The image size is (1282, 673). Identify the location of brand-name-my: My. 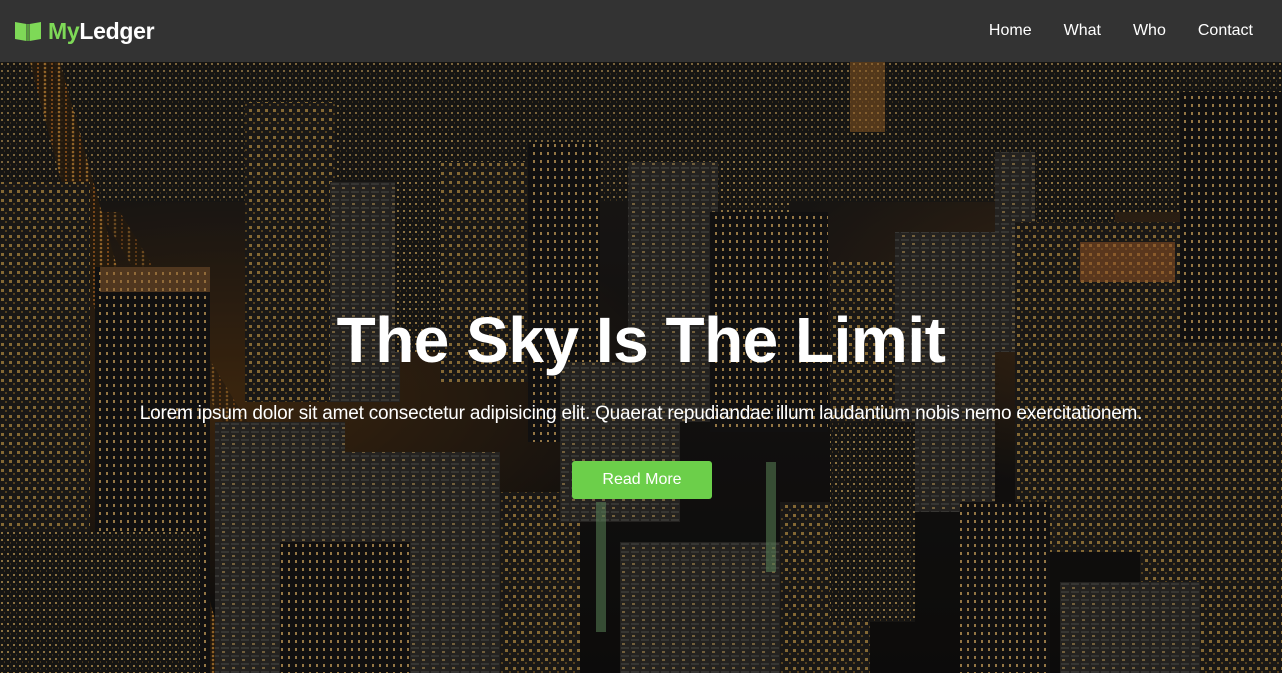
(64, 30).